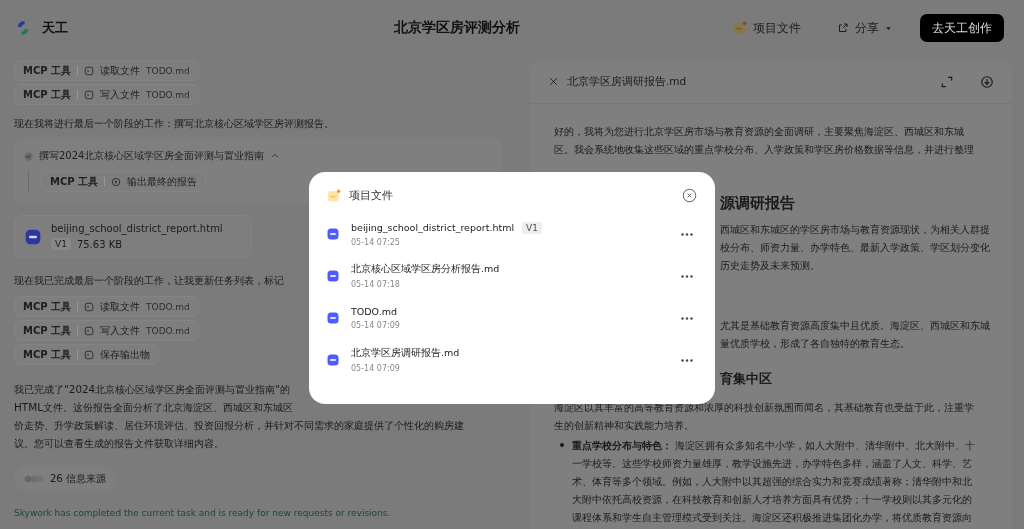  I want to click on document-title: 北京学区房调研报告.md, so click(627, 81).